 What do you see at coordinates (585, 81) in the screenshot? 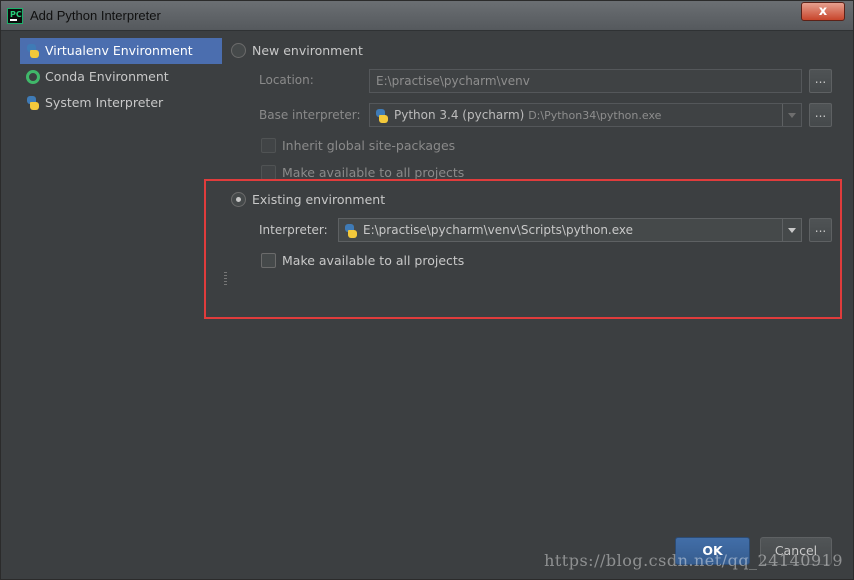
I see `location-input: E:\practise\pycharm\venv` at bounding box center [585, 81].